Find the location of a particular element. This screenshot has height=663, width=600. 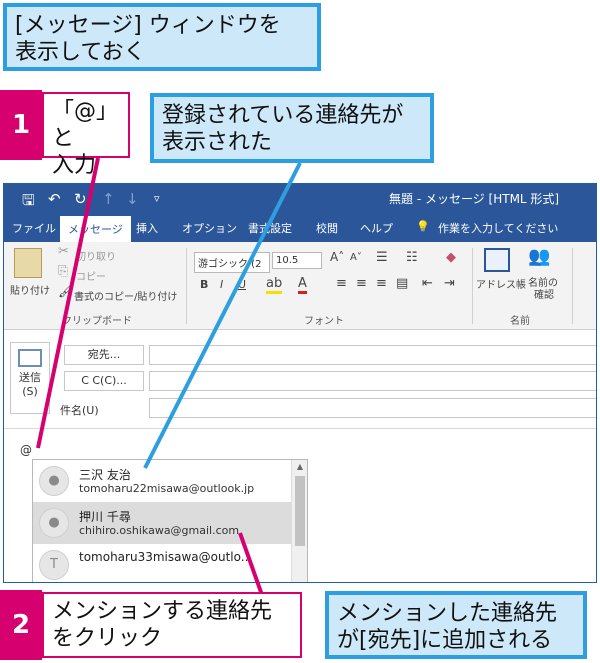

contact-item-selected: ● 押川 千尋 chihiro.oshikawa@gmail.com is located at coordinates (162, 523).